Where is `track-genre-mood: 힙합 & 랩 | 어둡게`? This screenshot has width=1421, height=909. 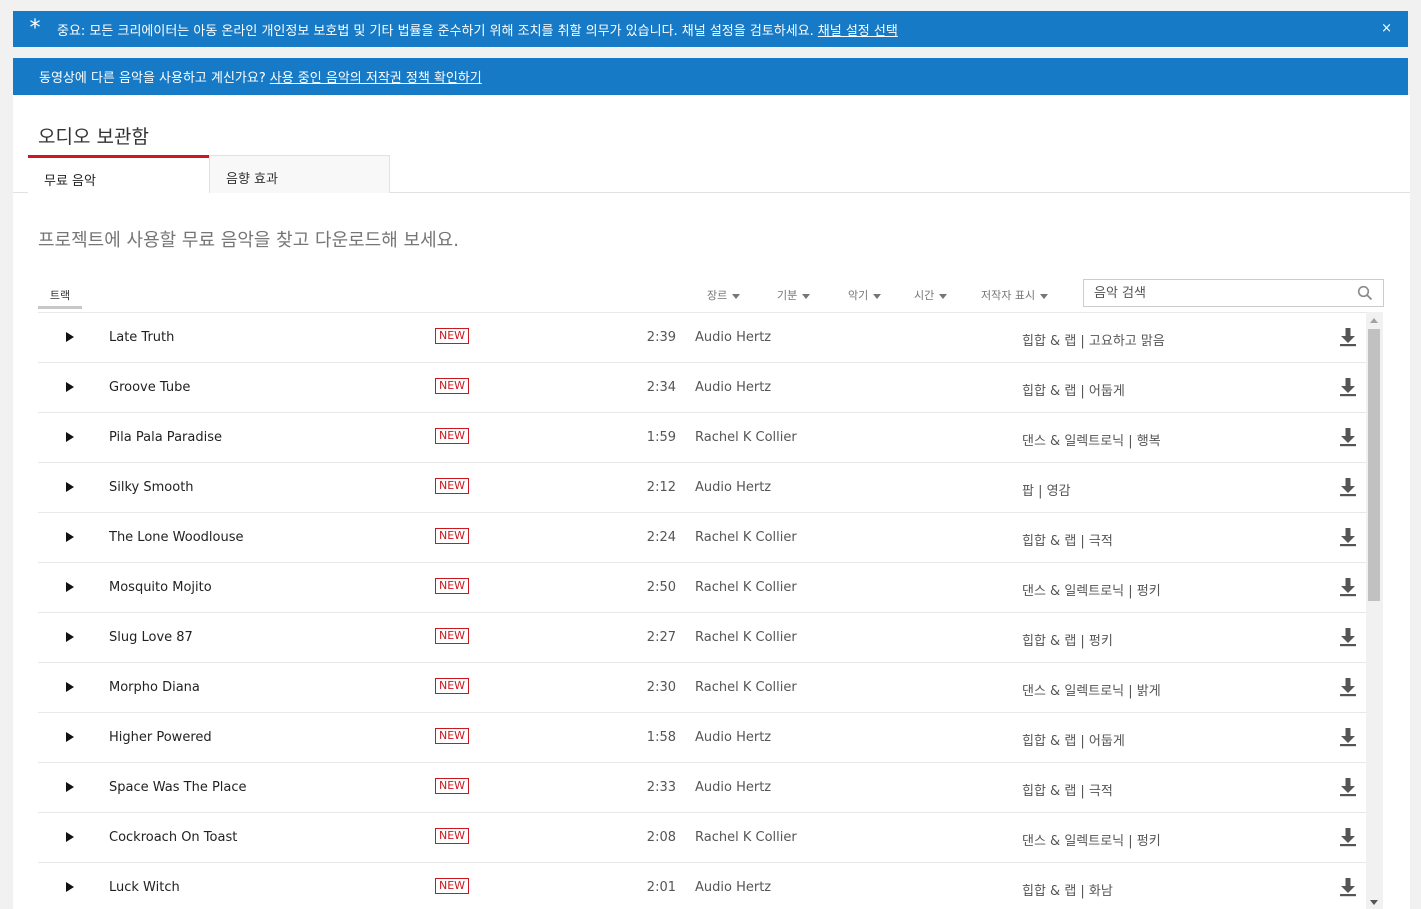
track-genre-mood: 힙합 & 랩 | 어둡게 is located at coordinates (1073, 391).